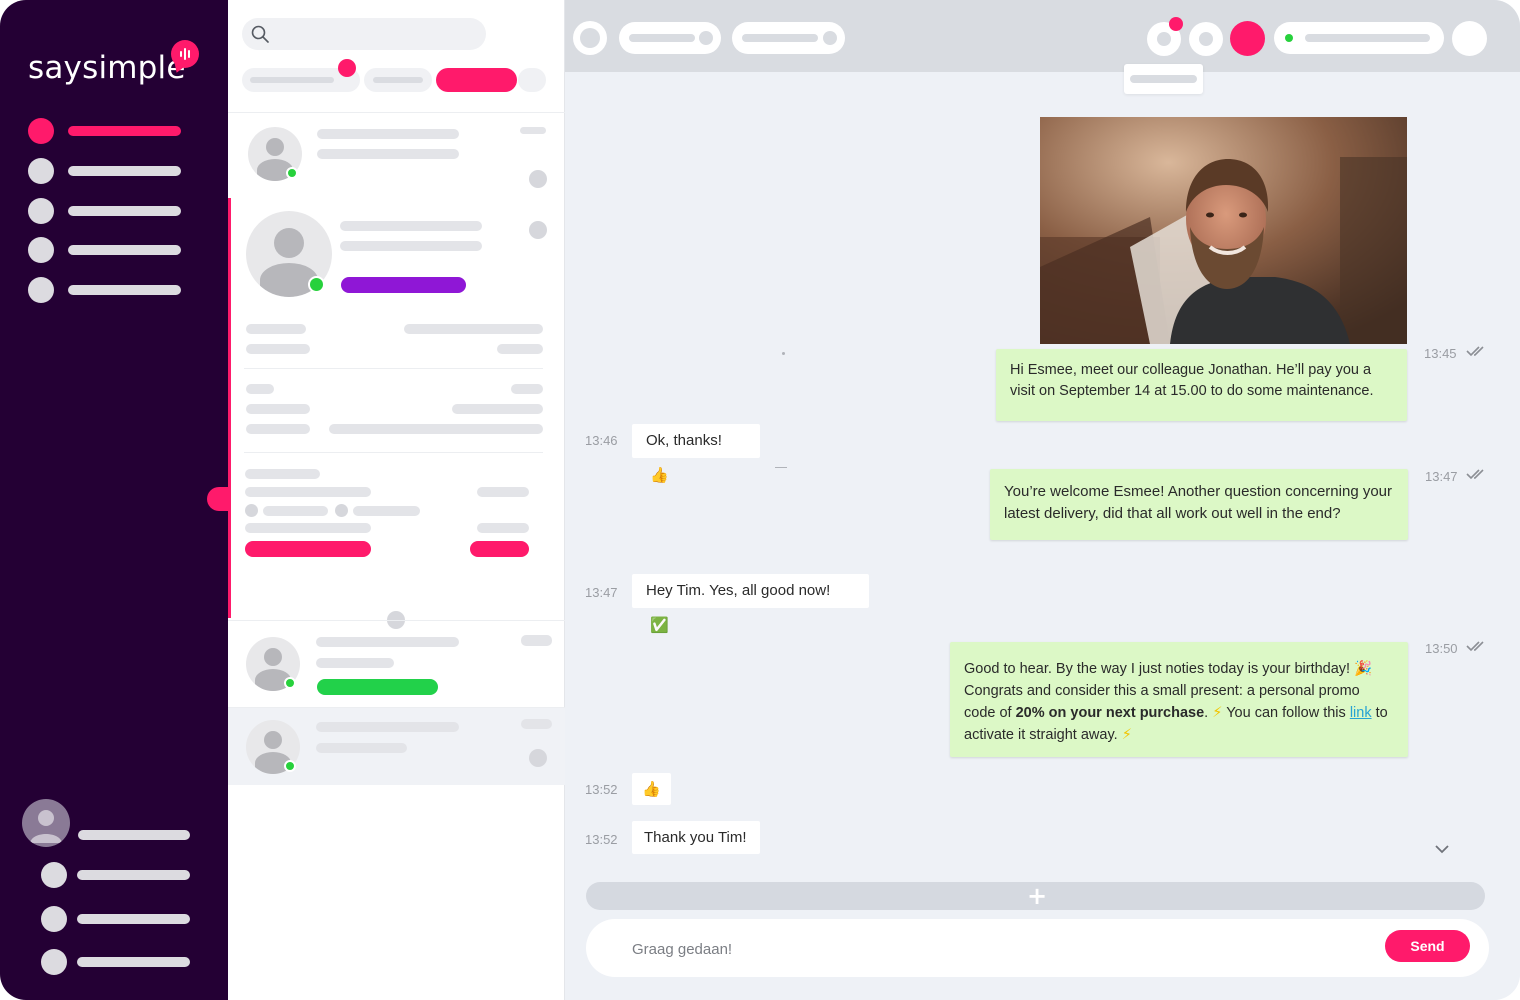 This screenshot has width=1520, height=1000. What do you see at coordinates (260, 34) in the screenshot?
I see `search-icon` at bounding box center [260, 34].